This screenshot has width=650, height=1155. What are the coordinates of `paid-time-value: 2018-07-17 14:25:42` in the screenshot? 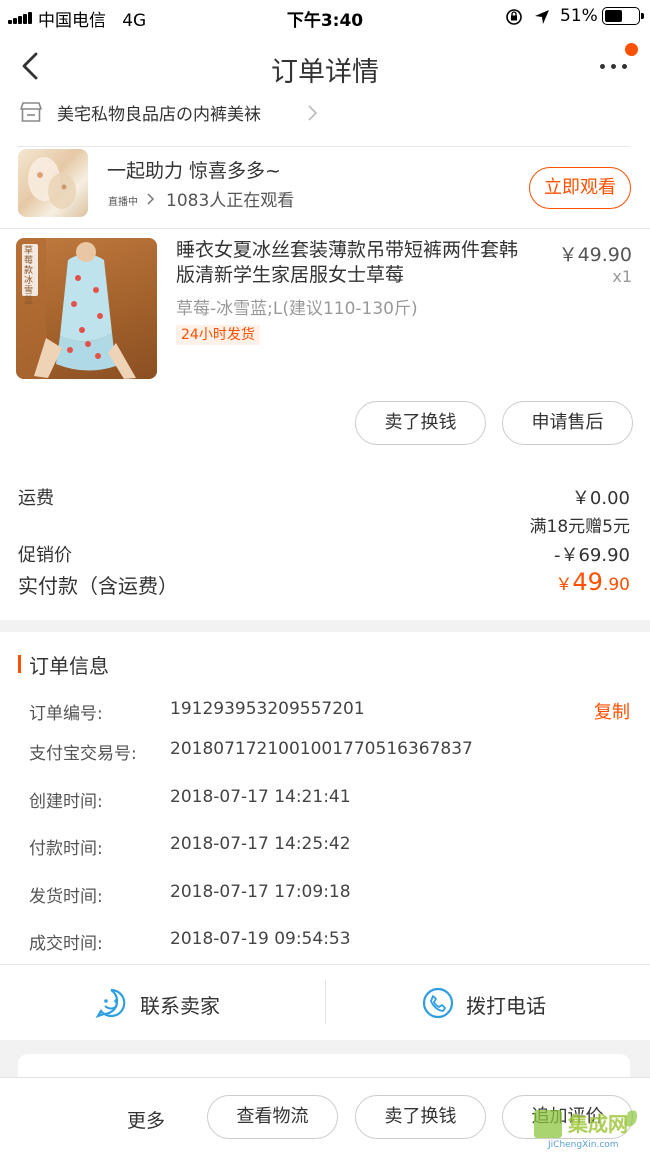 It's located at (260, 844).